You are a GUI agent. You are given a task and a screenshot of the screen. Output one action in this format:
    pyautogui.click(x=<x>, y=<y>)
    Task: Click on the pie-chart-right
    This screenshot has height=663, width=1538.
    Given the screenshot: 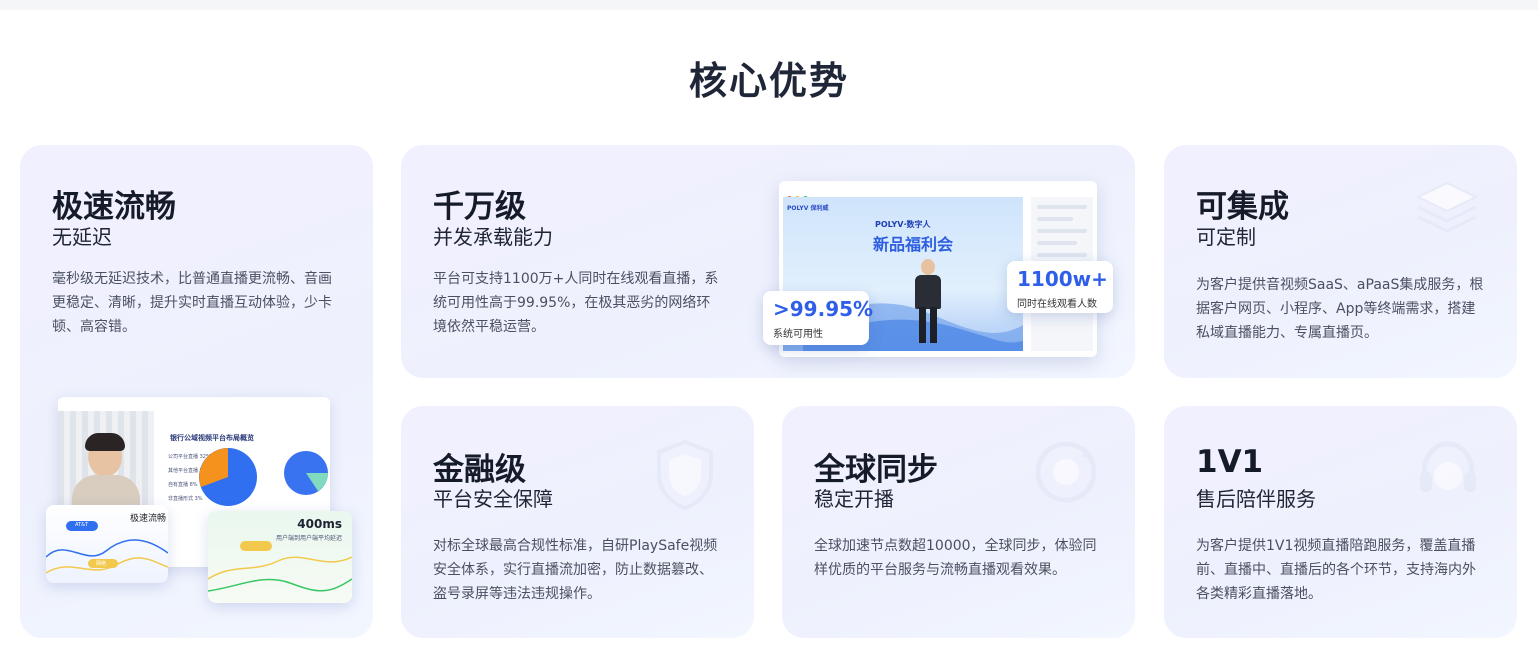 What is the action you would take?
    pyautogui.click(x=306, y=473)
    